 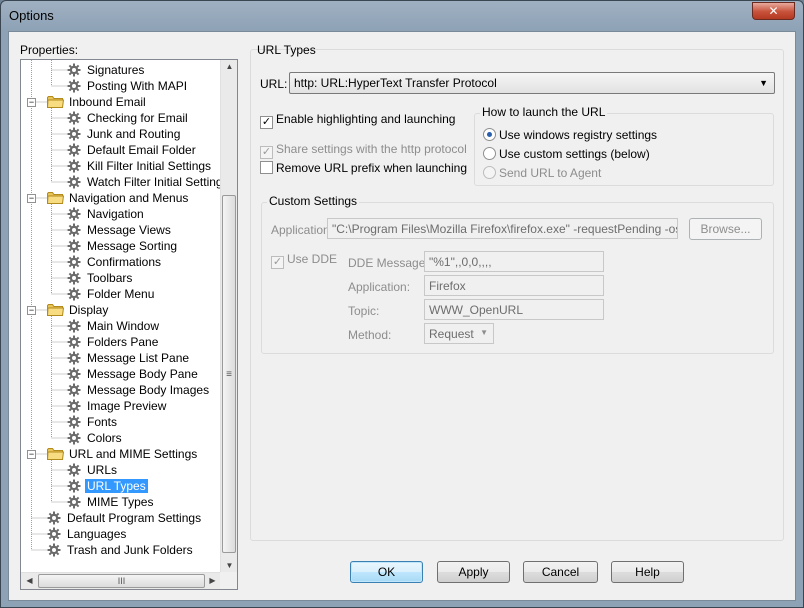 I want to click on radio-windows-registry: Use windows registry settings, so click(x=570, y=135).